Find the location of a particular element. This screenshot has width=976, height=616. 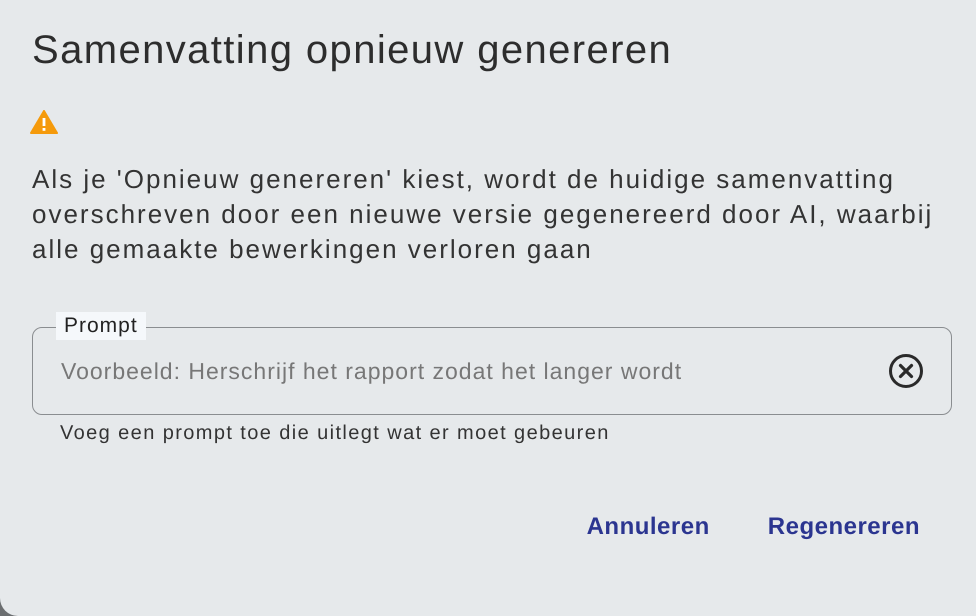

dialog-title: Samenvatting opnieuw genereren is located at coordinates (353, 50).